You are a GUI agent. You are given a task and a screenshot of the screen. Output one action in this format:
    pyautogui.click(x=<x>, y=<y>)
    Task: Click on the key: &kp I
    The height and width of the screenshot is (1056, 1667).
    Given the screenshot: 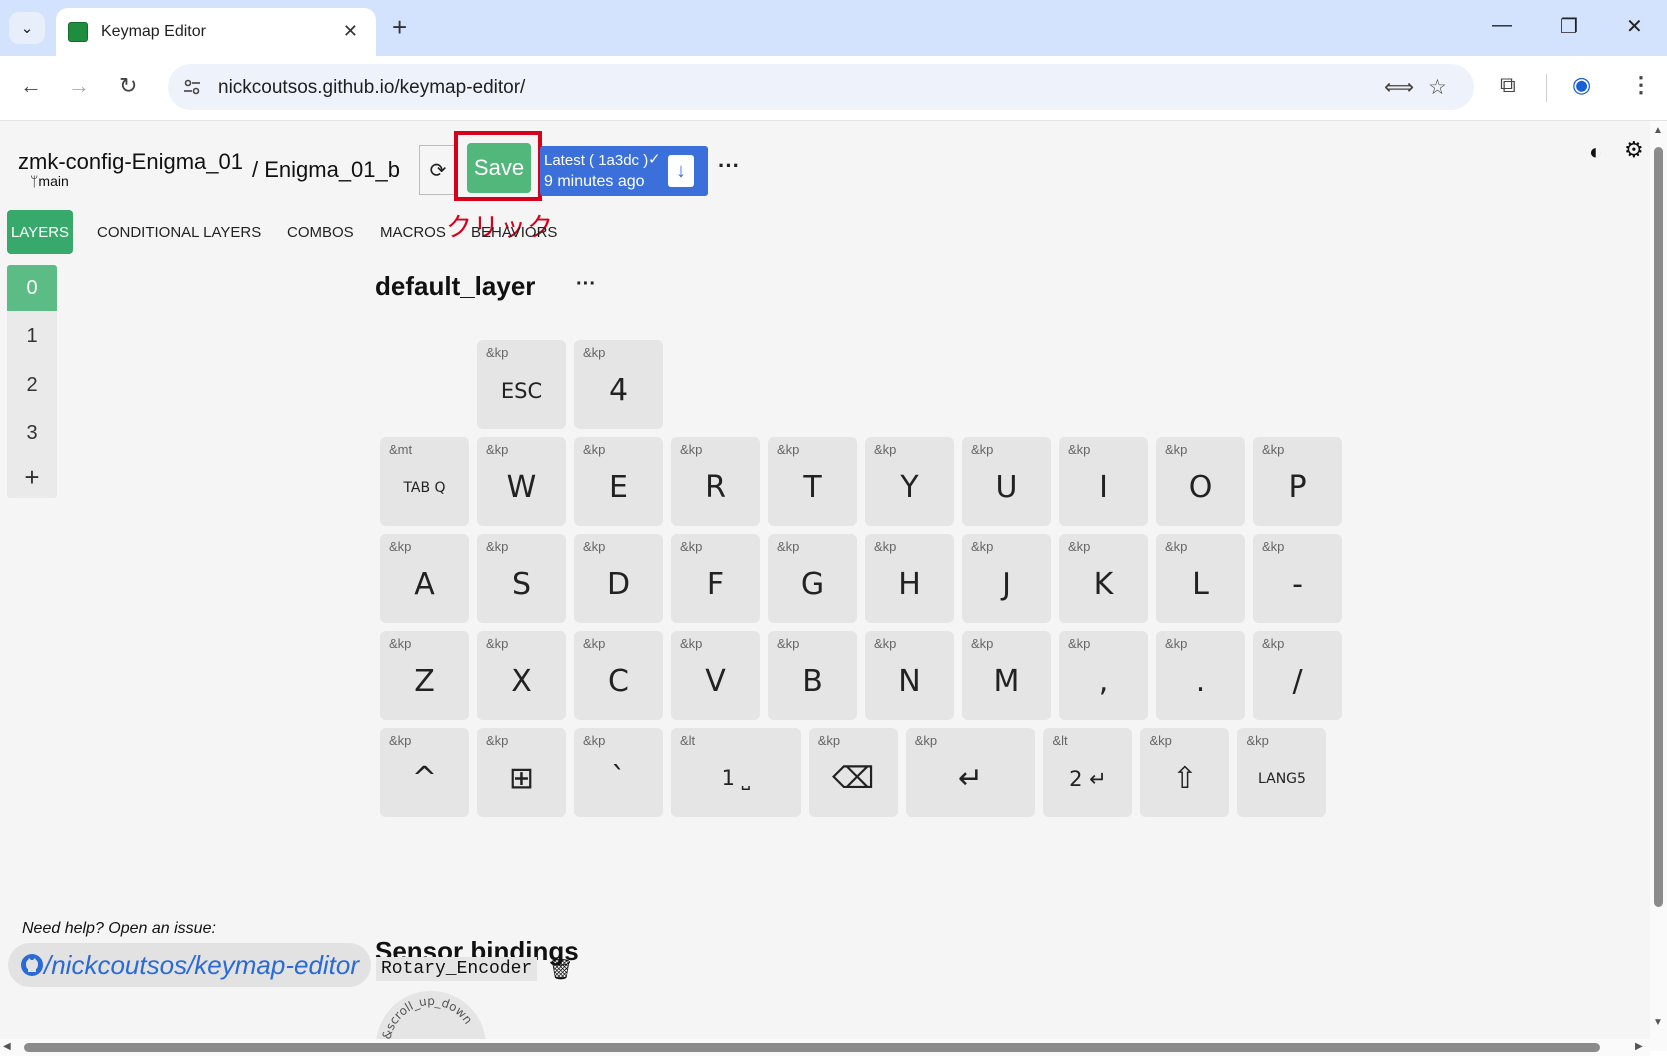 What is the action you would take?
    pyautogui.click(x=1103, y=481)
    